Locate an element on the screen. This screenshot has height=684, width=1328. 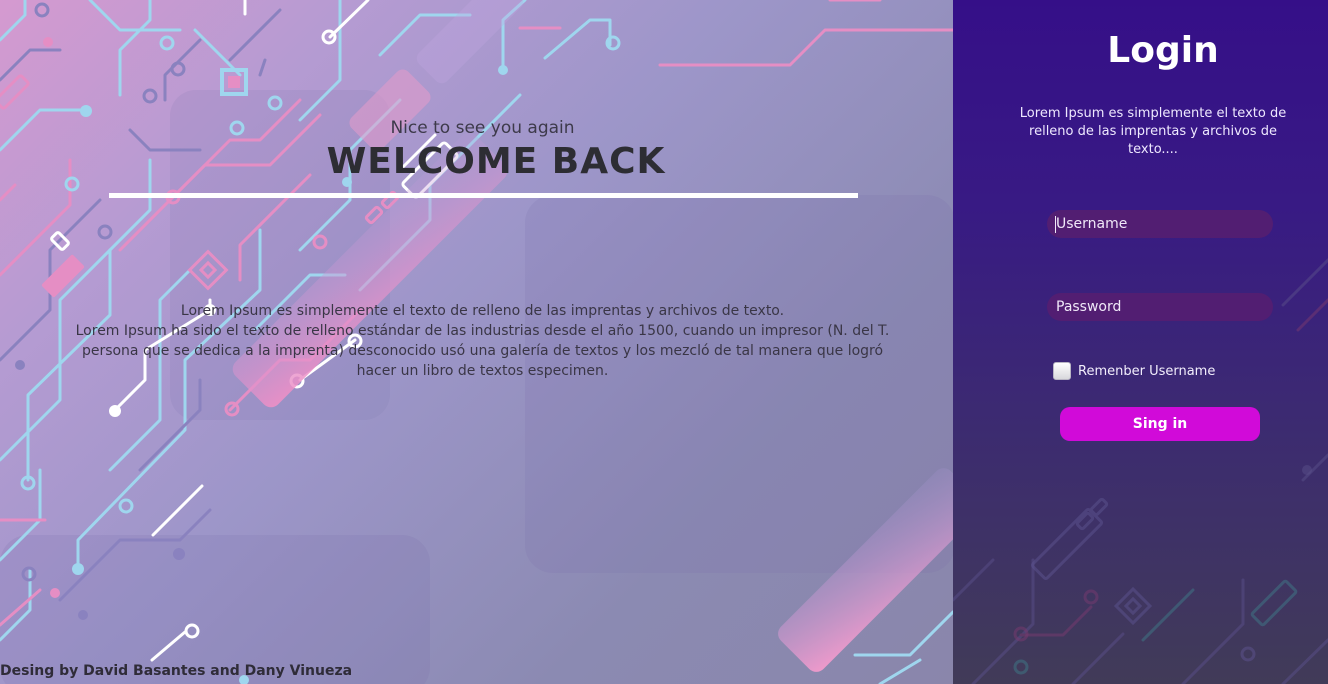
text-cursor is located at coordinates (1055, 224).